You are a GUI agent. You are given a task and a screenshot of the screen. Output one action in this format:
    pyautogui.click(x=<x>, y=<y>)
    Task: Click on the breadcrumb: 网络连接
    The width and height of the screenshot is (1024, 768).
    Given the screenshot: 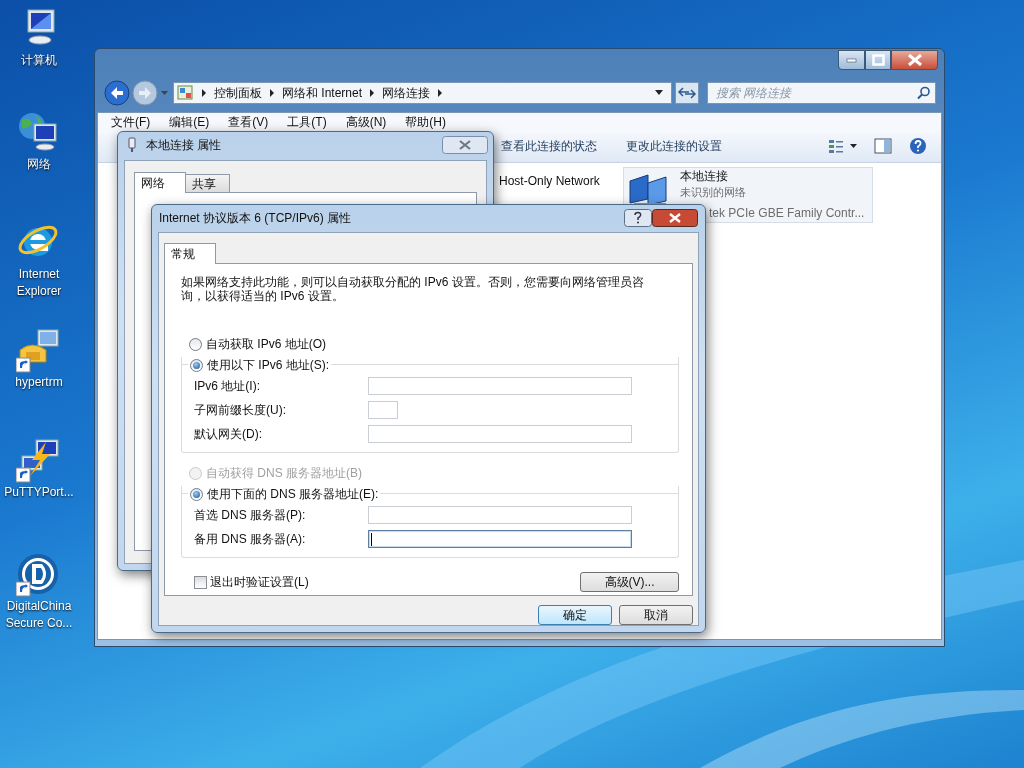 What is the action you would take?
    pyautogui.click(x=406, y=93)
    